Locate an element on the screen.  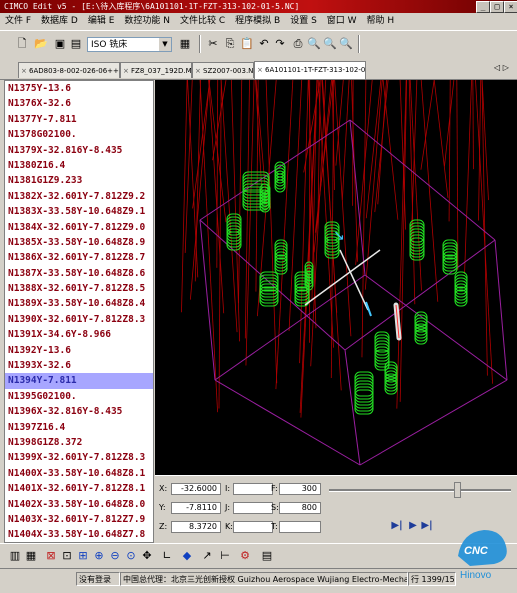
tab-label: 6A101101-1T-FZT-313-102-01-5.NC is located at coordinates (315, 70).